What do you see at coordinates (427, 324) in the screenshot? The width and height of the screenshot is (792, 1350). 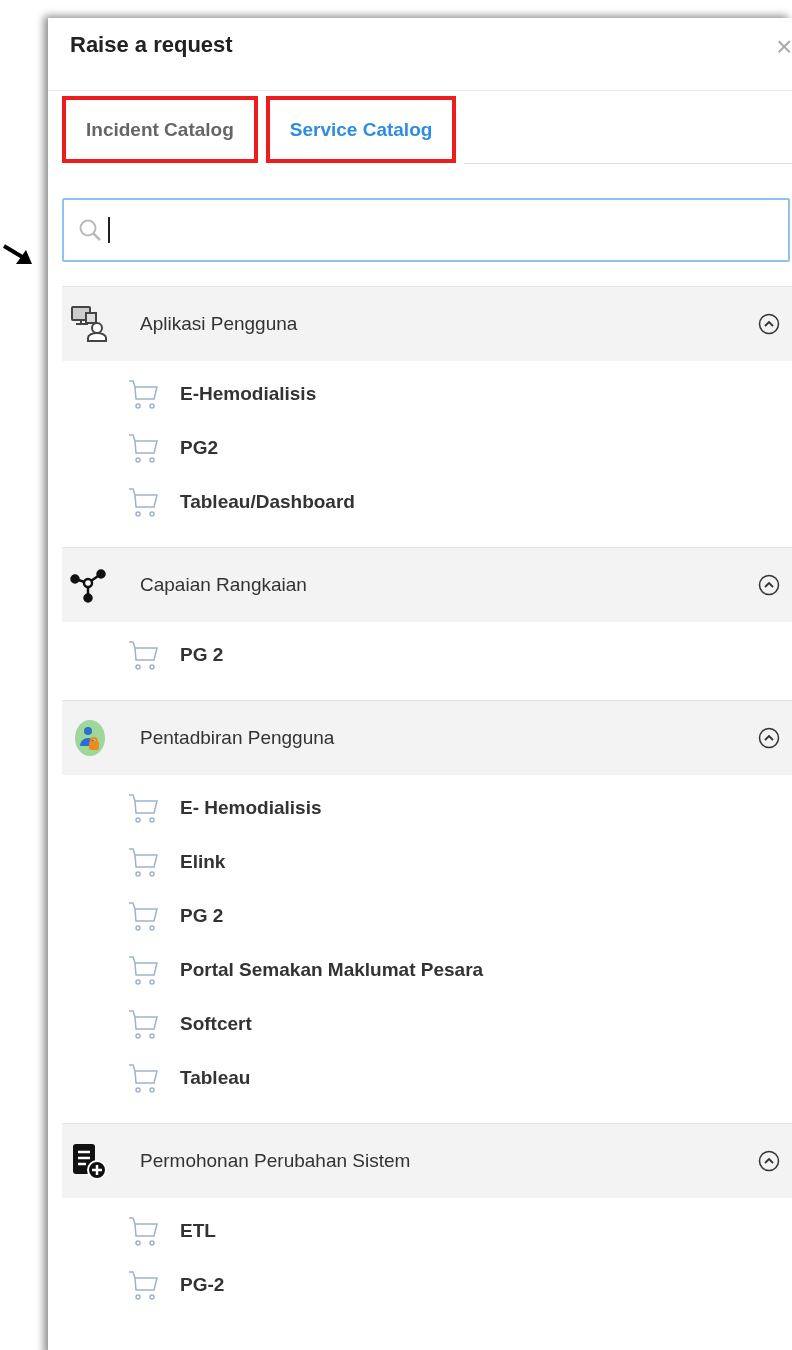 I see `category-header: Aplikasi Pengguna` at bounding box center [427, 324].